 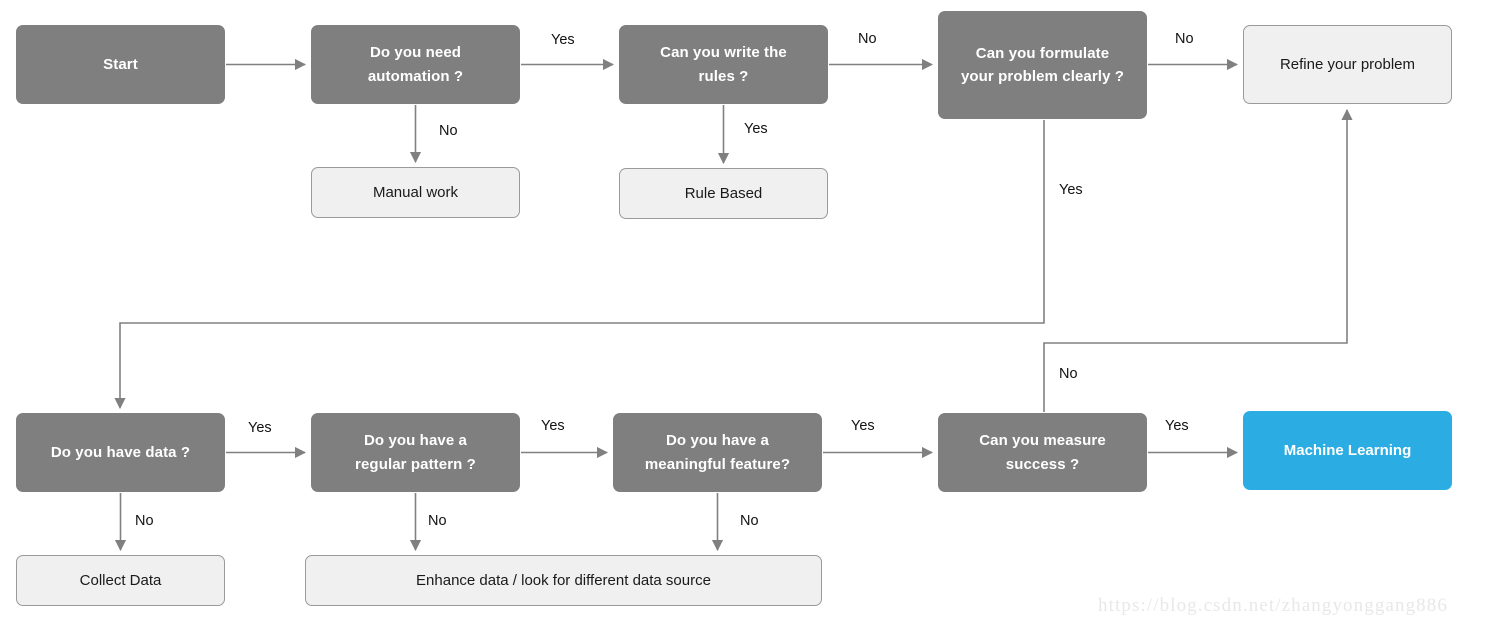 I want to click on edge-label-data-yes: Yes, so click(x=260, y=428).